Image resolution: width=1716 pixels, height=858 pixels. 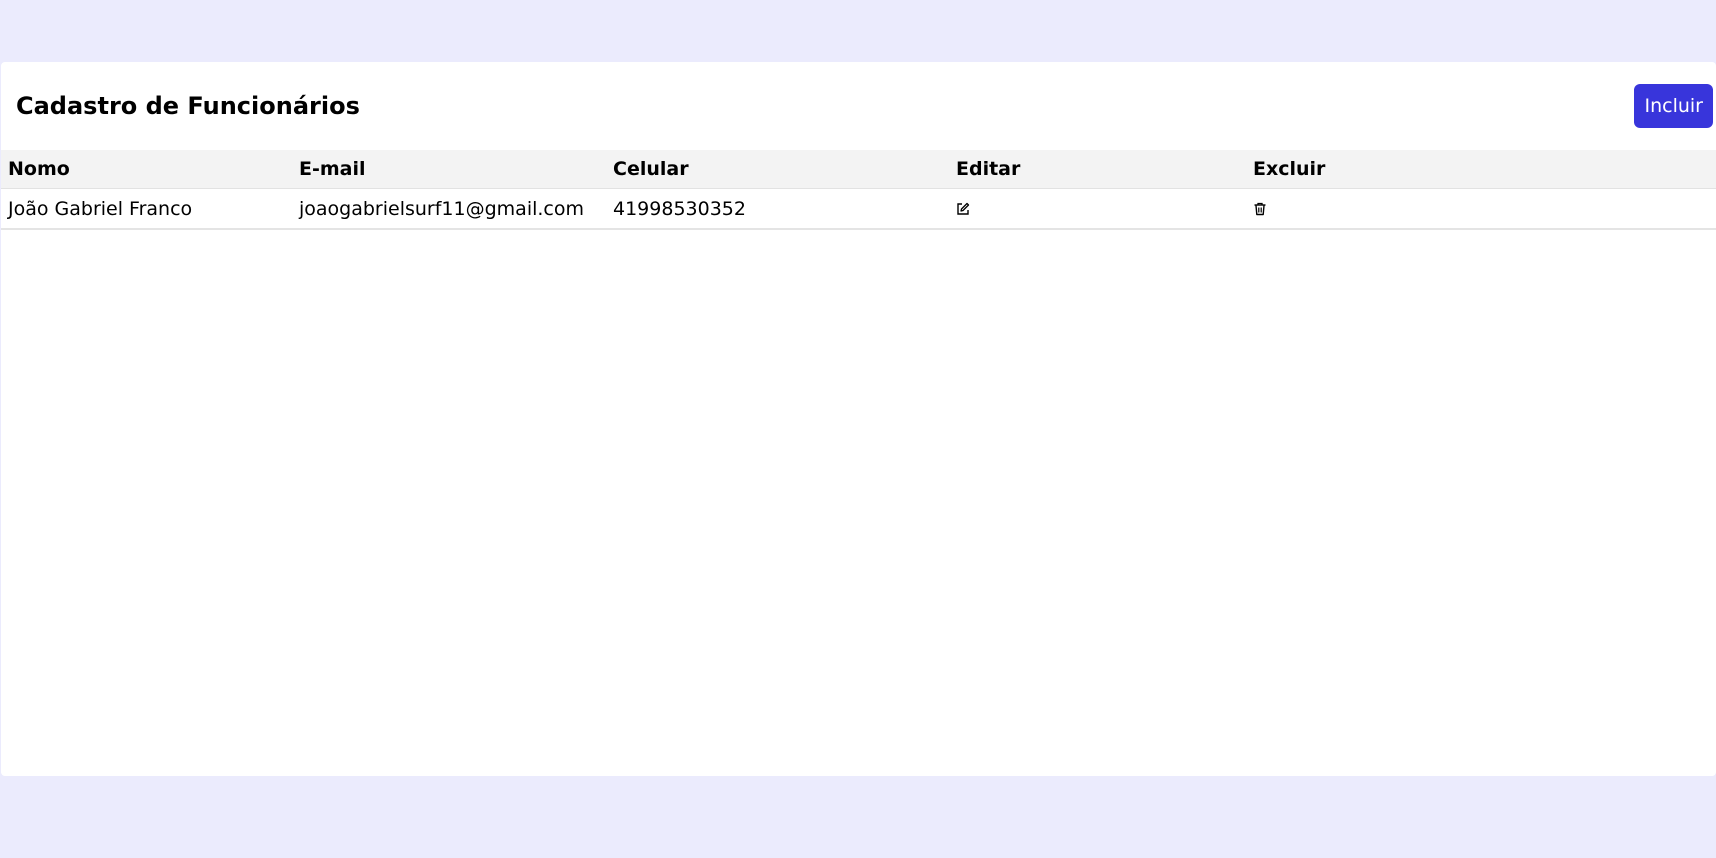 What do you see at coordinates (1097, 169) in the screenshot?
I see `column-header-edit: Editar` at bounding box center [1097, 169].